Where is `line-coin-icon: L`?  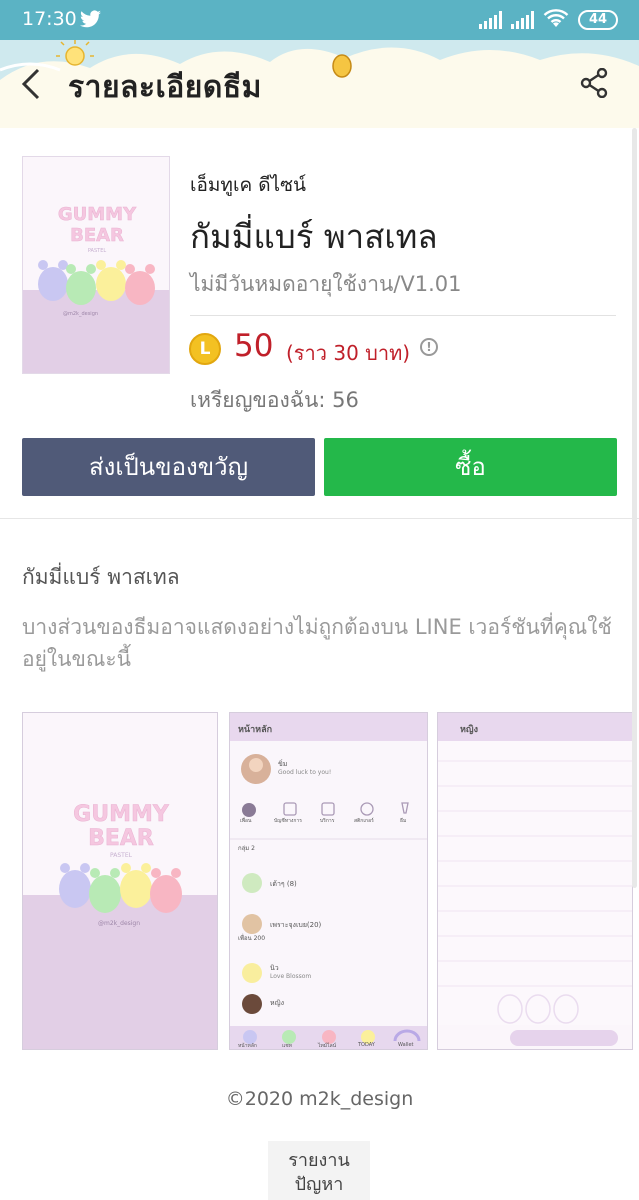
line-coin-icon: L is located at coordinates (205, 349).